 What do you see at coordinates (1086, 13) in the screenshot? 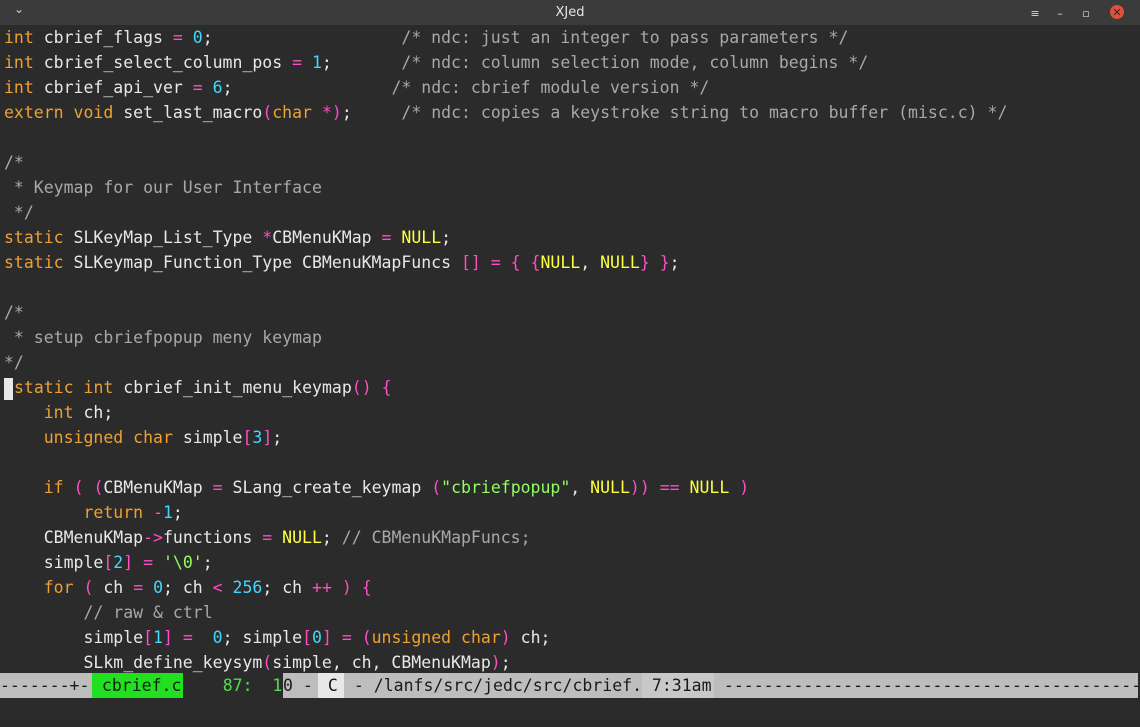
I see `maximize-icon: ▫` at bounding box center [1086, 13].